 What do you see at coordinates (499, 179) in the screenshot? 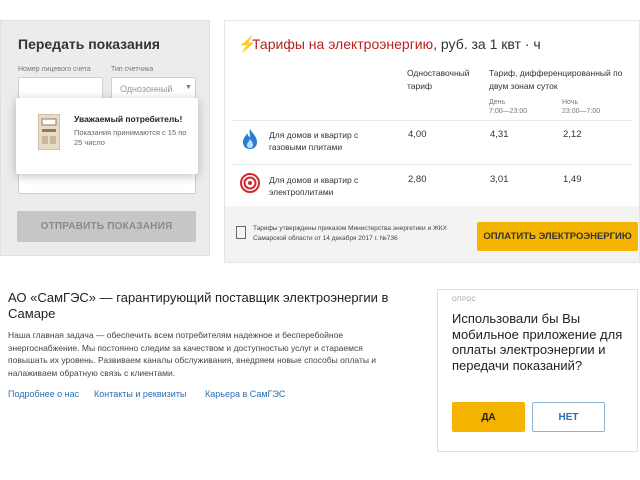
I see `row-electric-day: 3,01` at bounding box center [499, 179].